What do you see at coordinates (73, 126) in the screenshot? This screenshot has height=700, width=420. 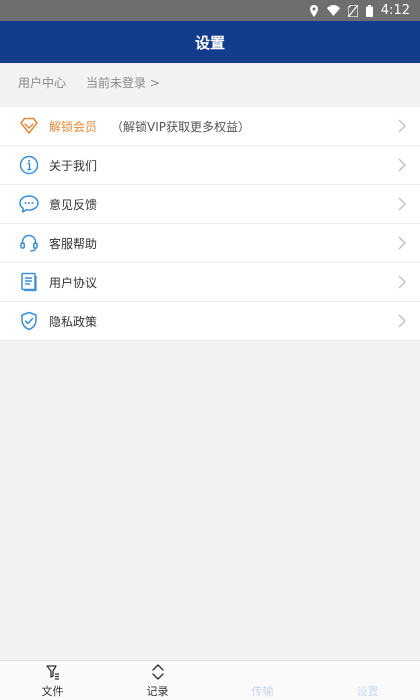 I see `menu-item-label: 解锁会员` at bounding box center [73, 126].